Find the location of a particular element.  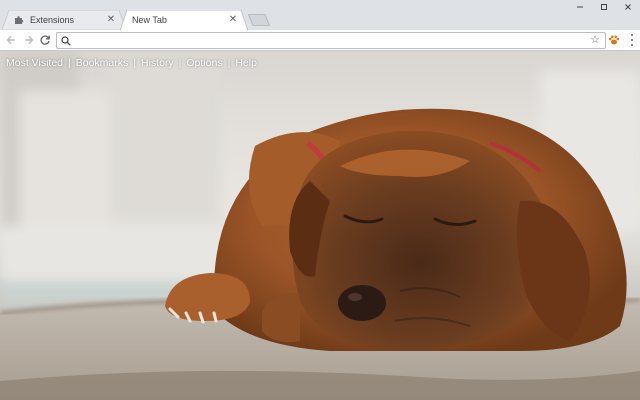

link-options: Options is located at coordinates (204, 63).